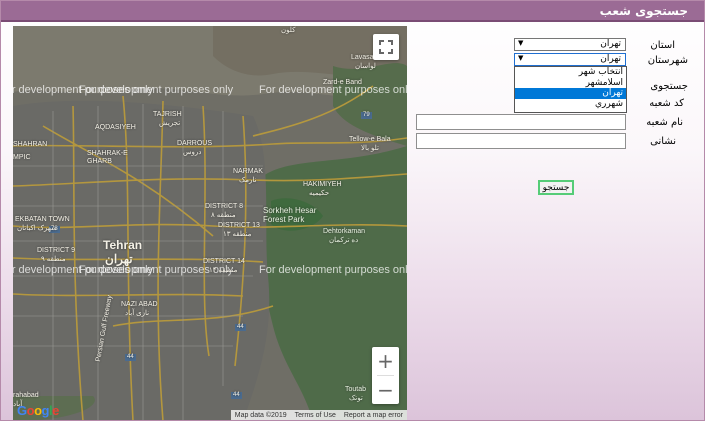  What do you see at coordinates (260, 415) in the screenshot?
I see `map-data-text: Map data ©2019` at bounding box center [260, 415].